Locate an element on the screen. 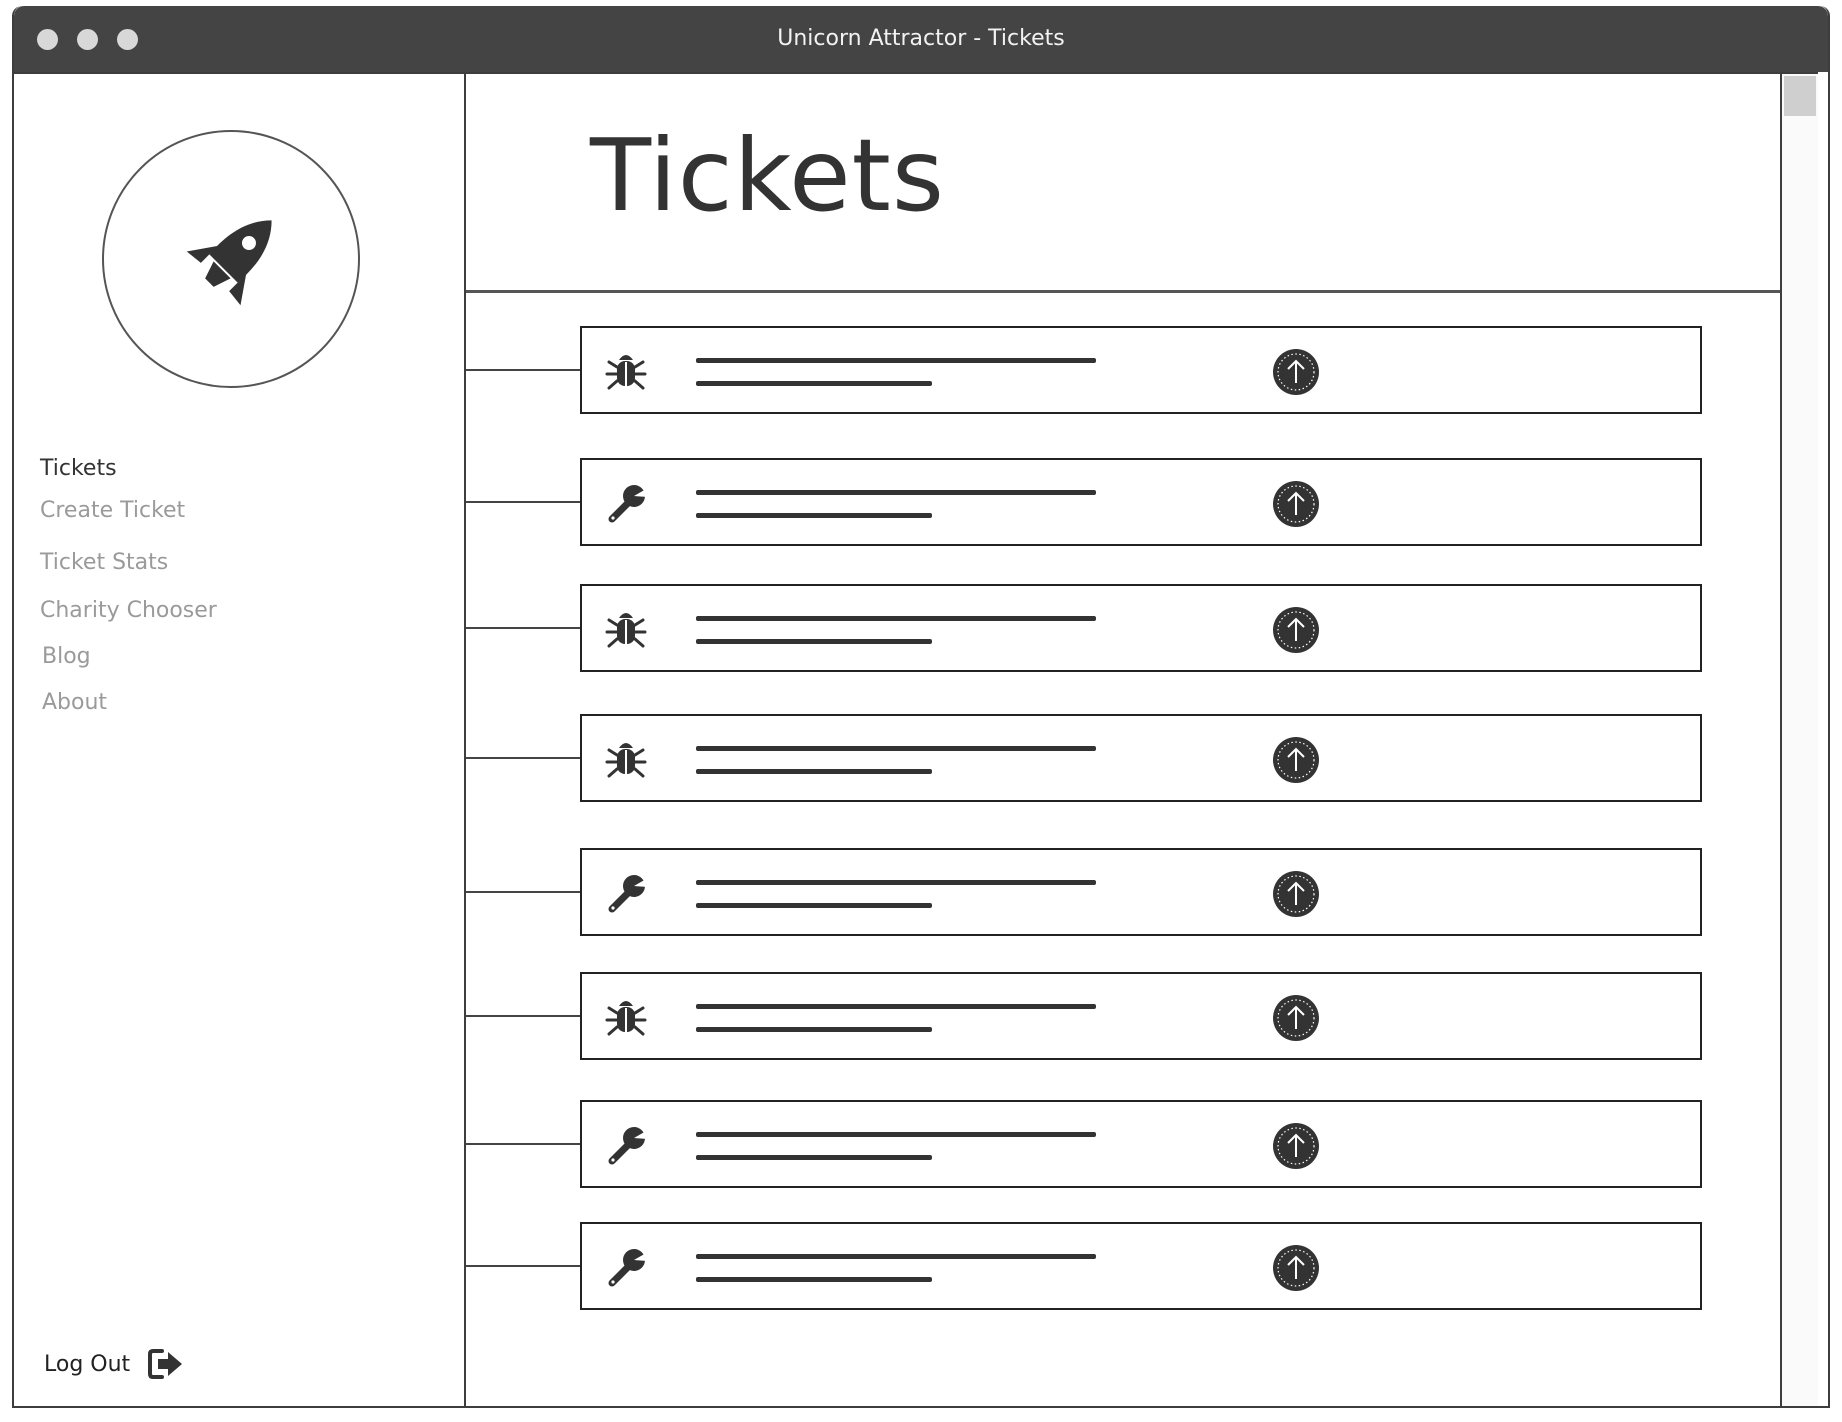 Image resolution: width=1842 pixels, height=1422 pixels. sidebar-item-tickets: Tickets is located at coordinates (78, 468).